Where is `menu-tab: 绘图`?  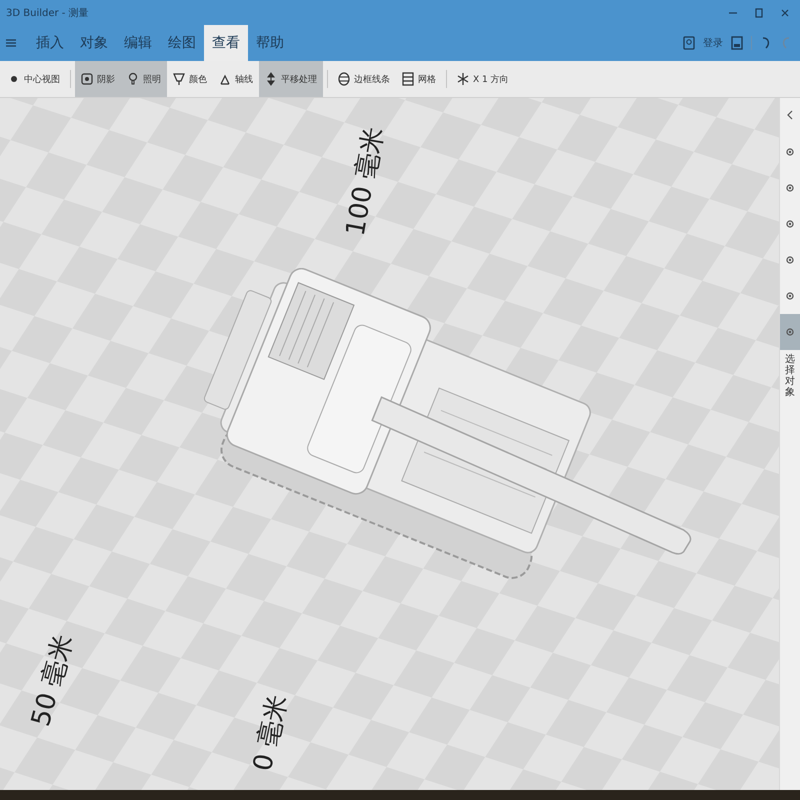
menu-tab: 绘图 is located at coordinates (182, 43).